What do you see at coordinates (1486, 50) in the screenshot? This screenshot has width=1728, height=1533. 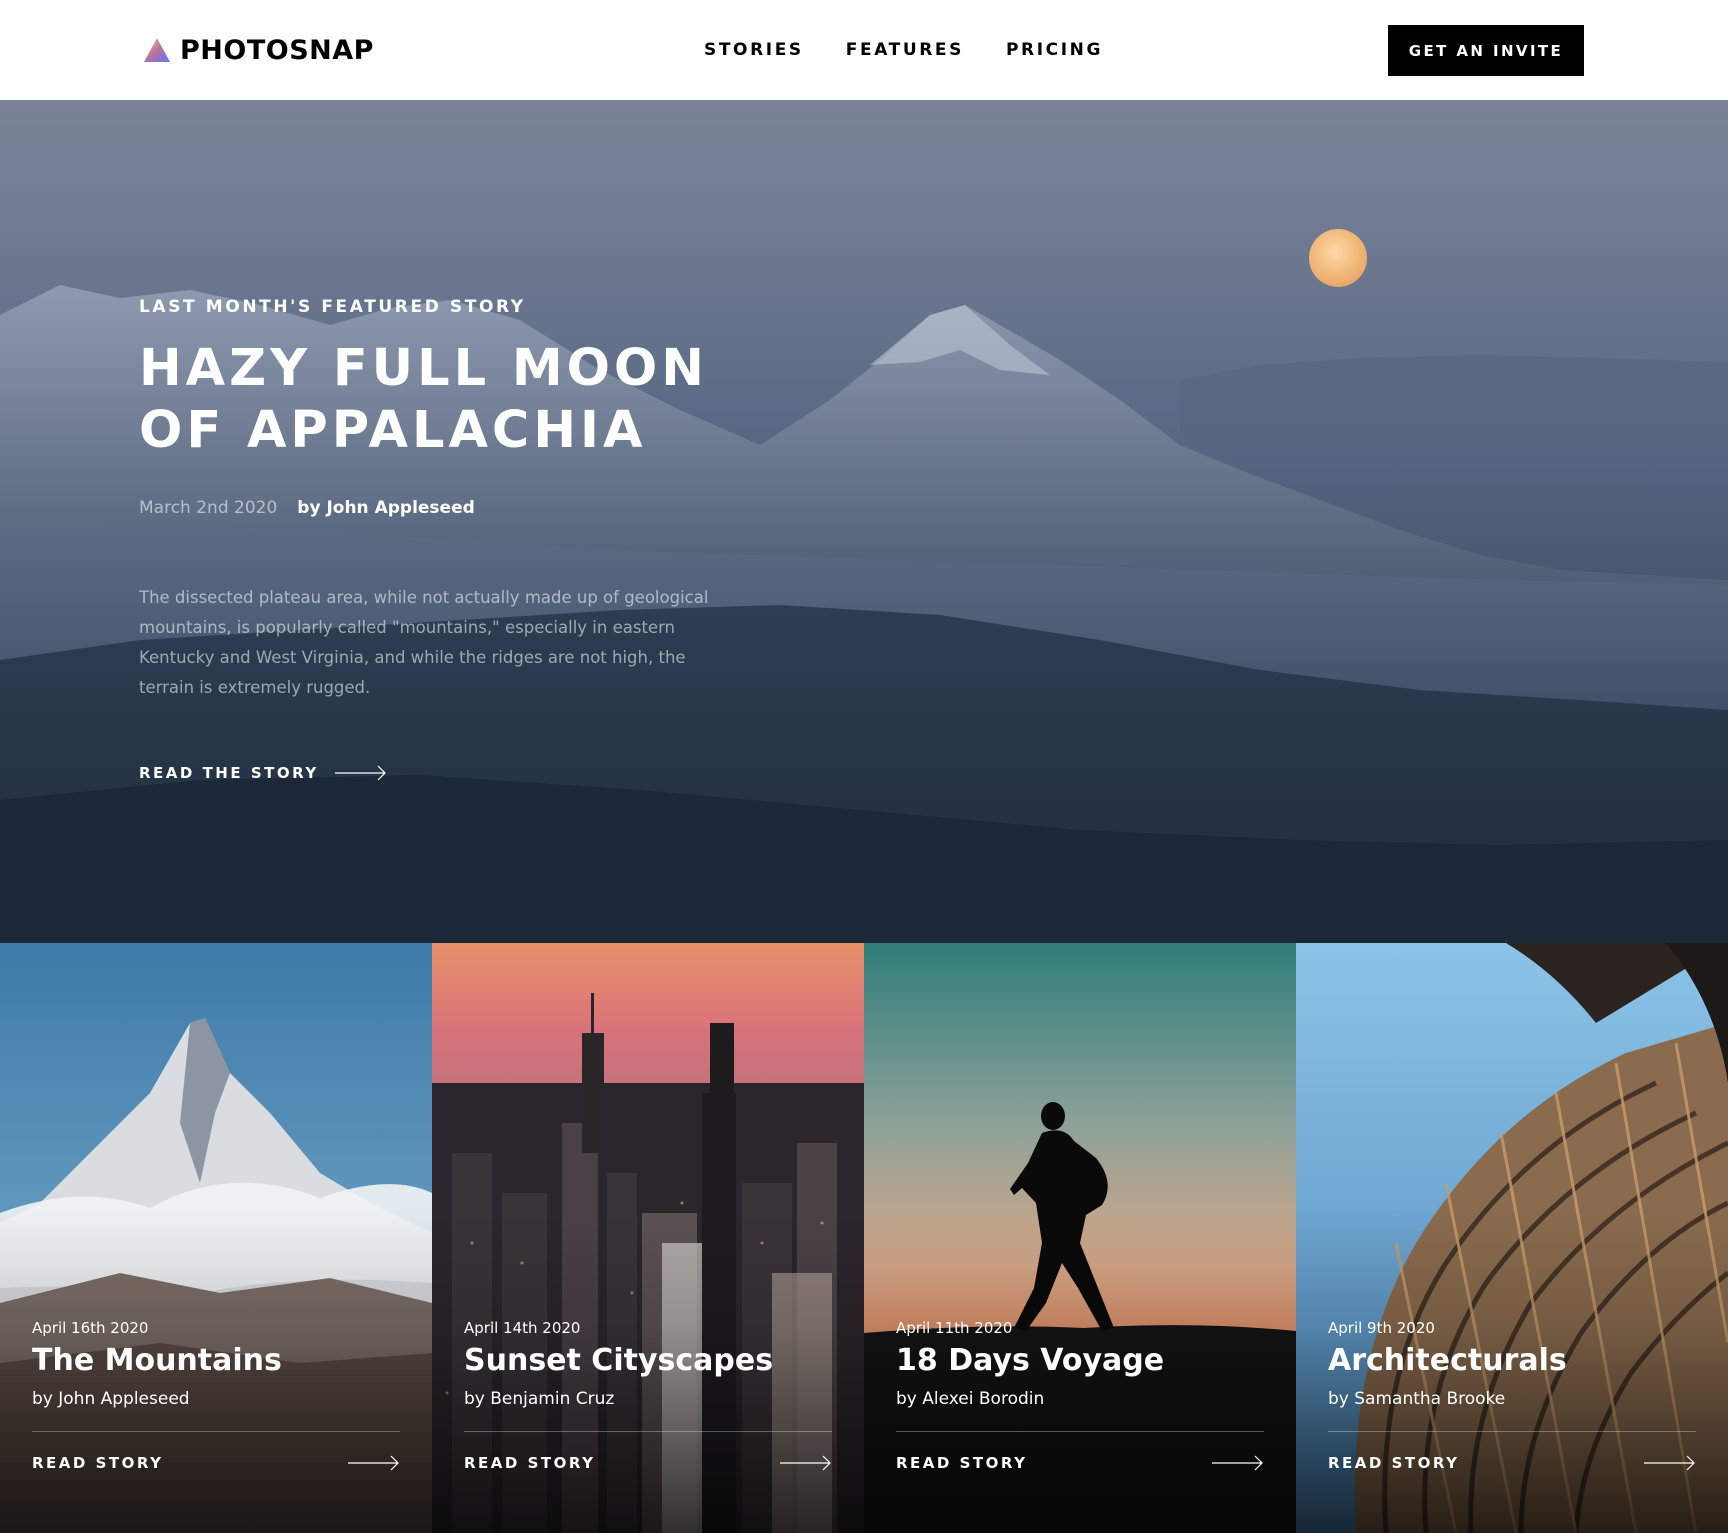 I see `get-invite-button: GET AN INVITE` at bounding box center [1486, 50].